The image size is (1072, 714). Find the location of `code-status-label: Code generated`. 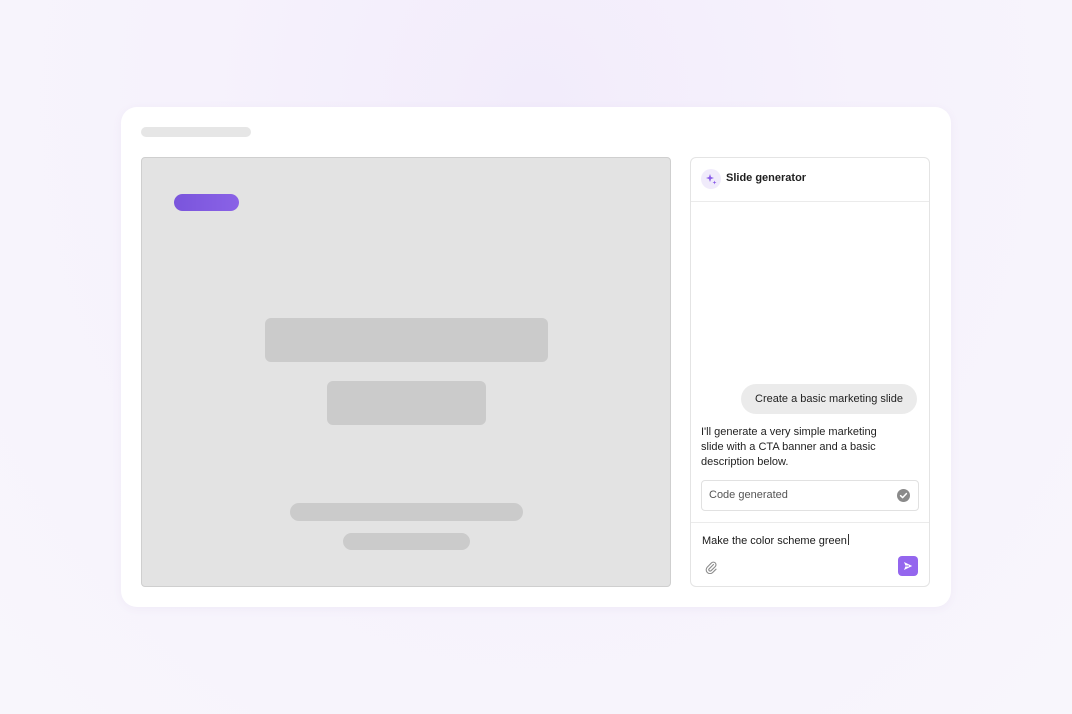

code-status-label: Code generated is located at coordinates (748, 495).